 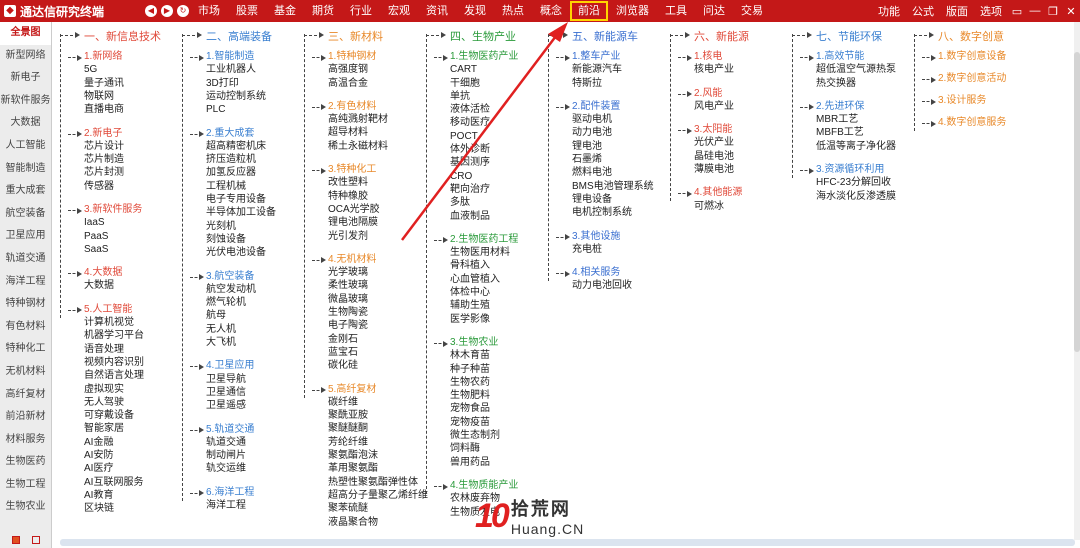 I want to click on industry-item: 饲料酶, so click(x=475, y=448).